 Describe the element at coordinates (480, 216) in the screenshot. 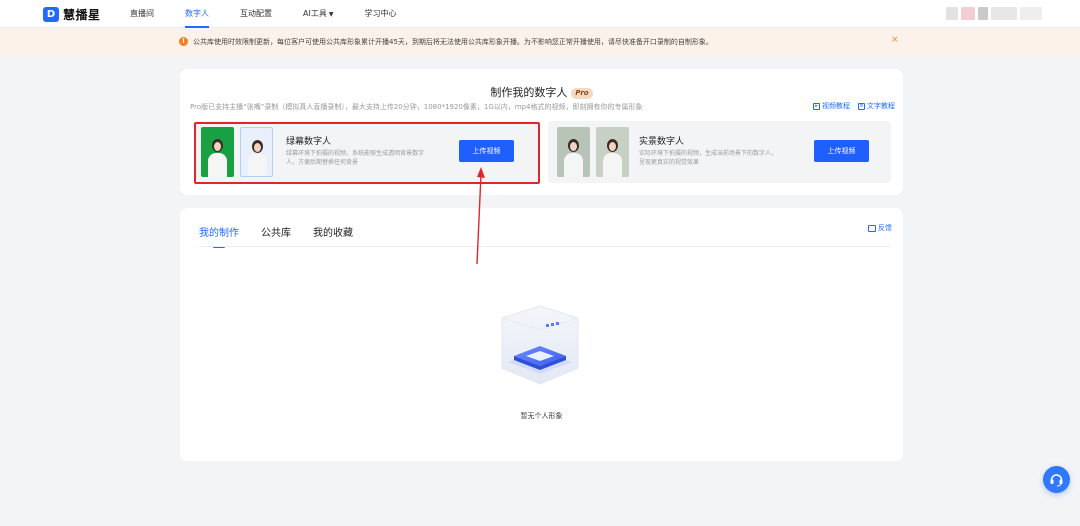

I see `annotation-arrow` at that location.